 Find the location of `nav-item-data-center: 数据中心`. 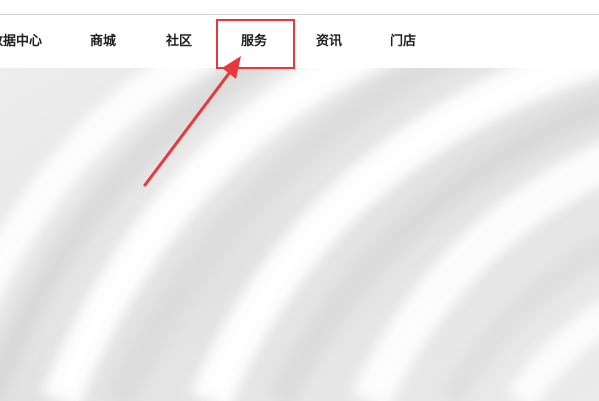

nav-item-data-center: 数据中心 is located at coordinates (21, 41).